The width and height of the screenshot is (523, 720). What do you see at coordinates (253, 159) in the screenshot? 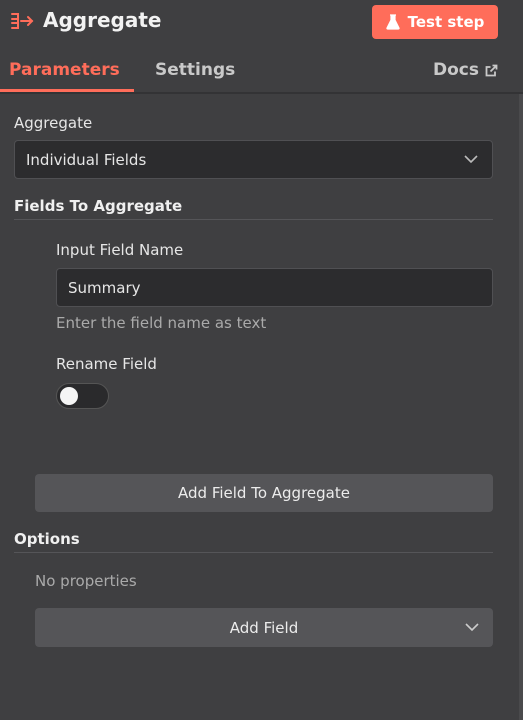
I see `aggregate-select: Individual Fields` at bounding box center [253, 159].